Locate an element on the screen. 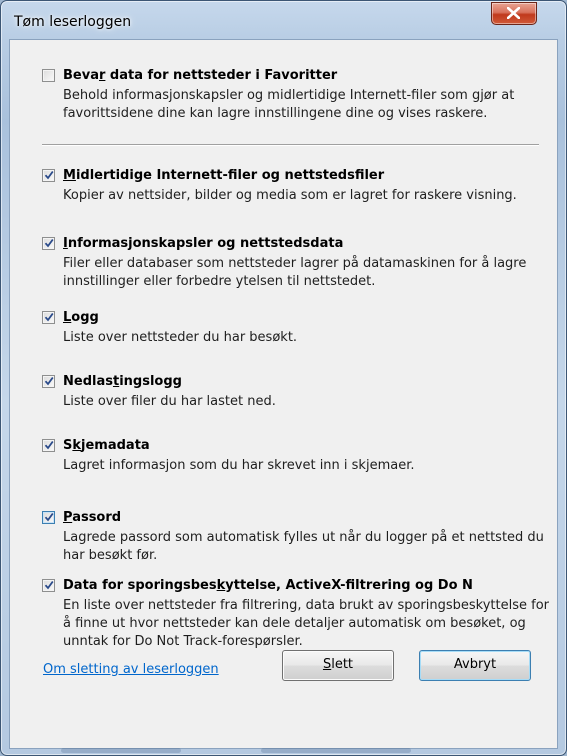  close-button is located at coordinates (514, 13).